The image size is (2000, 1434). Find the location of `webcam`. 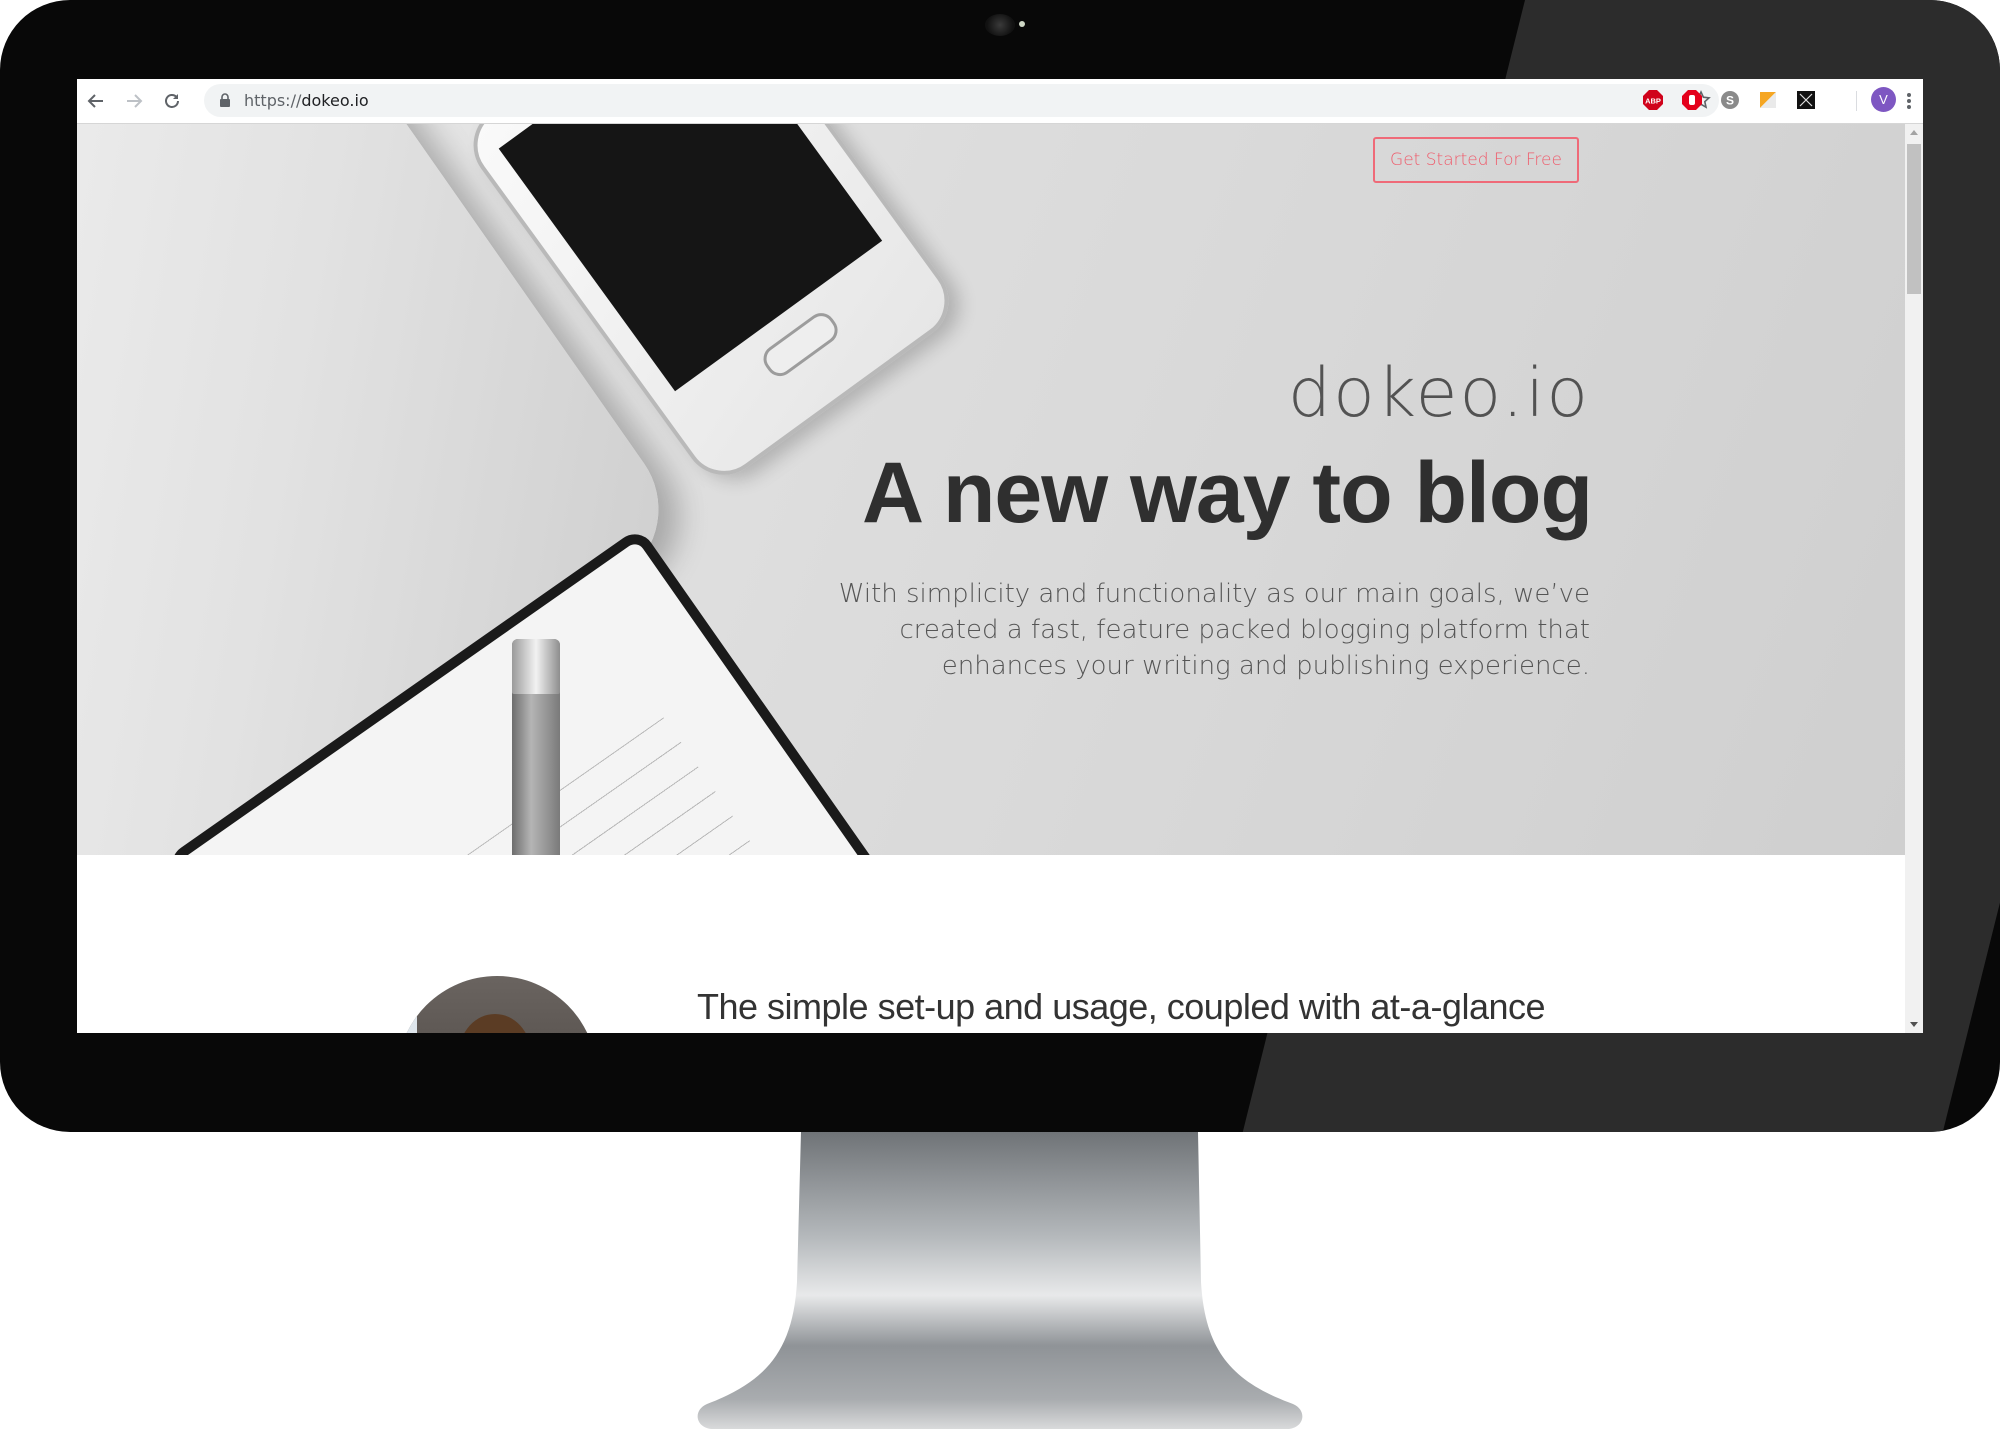

webcam is located at coordinates (1000, 25).